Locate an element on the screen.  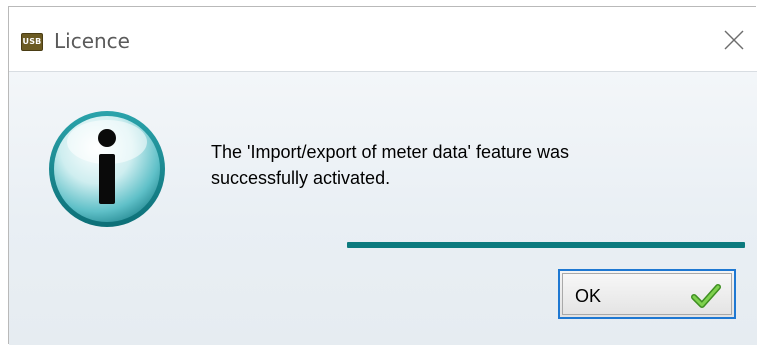
window-title: Licence is located at coordinates (92, 41).